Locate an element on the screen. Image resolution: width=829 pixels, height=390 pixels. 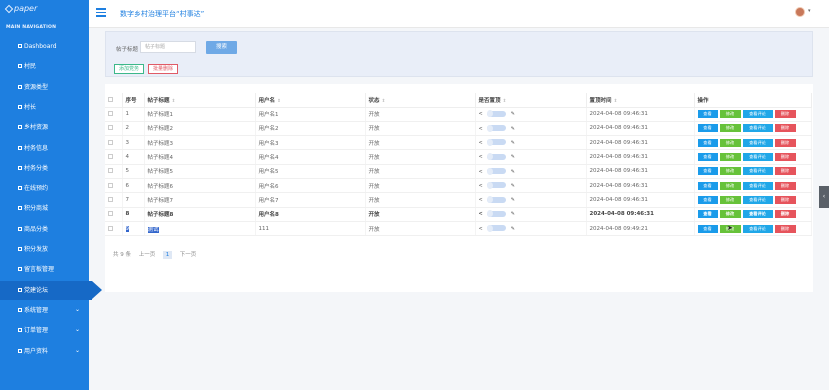
sidebar-item: 村务分类 is located at coordinates (44, 168).